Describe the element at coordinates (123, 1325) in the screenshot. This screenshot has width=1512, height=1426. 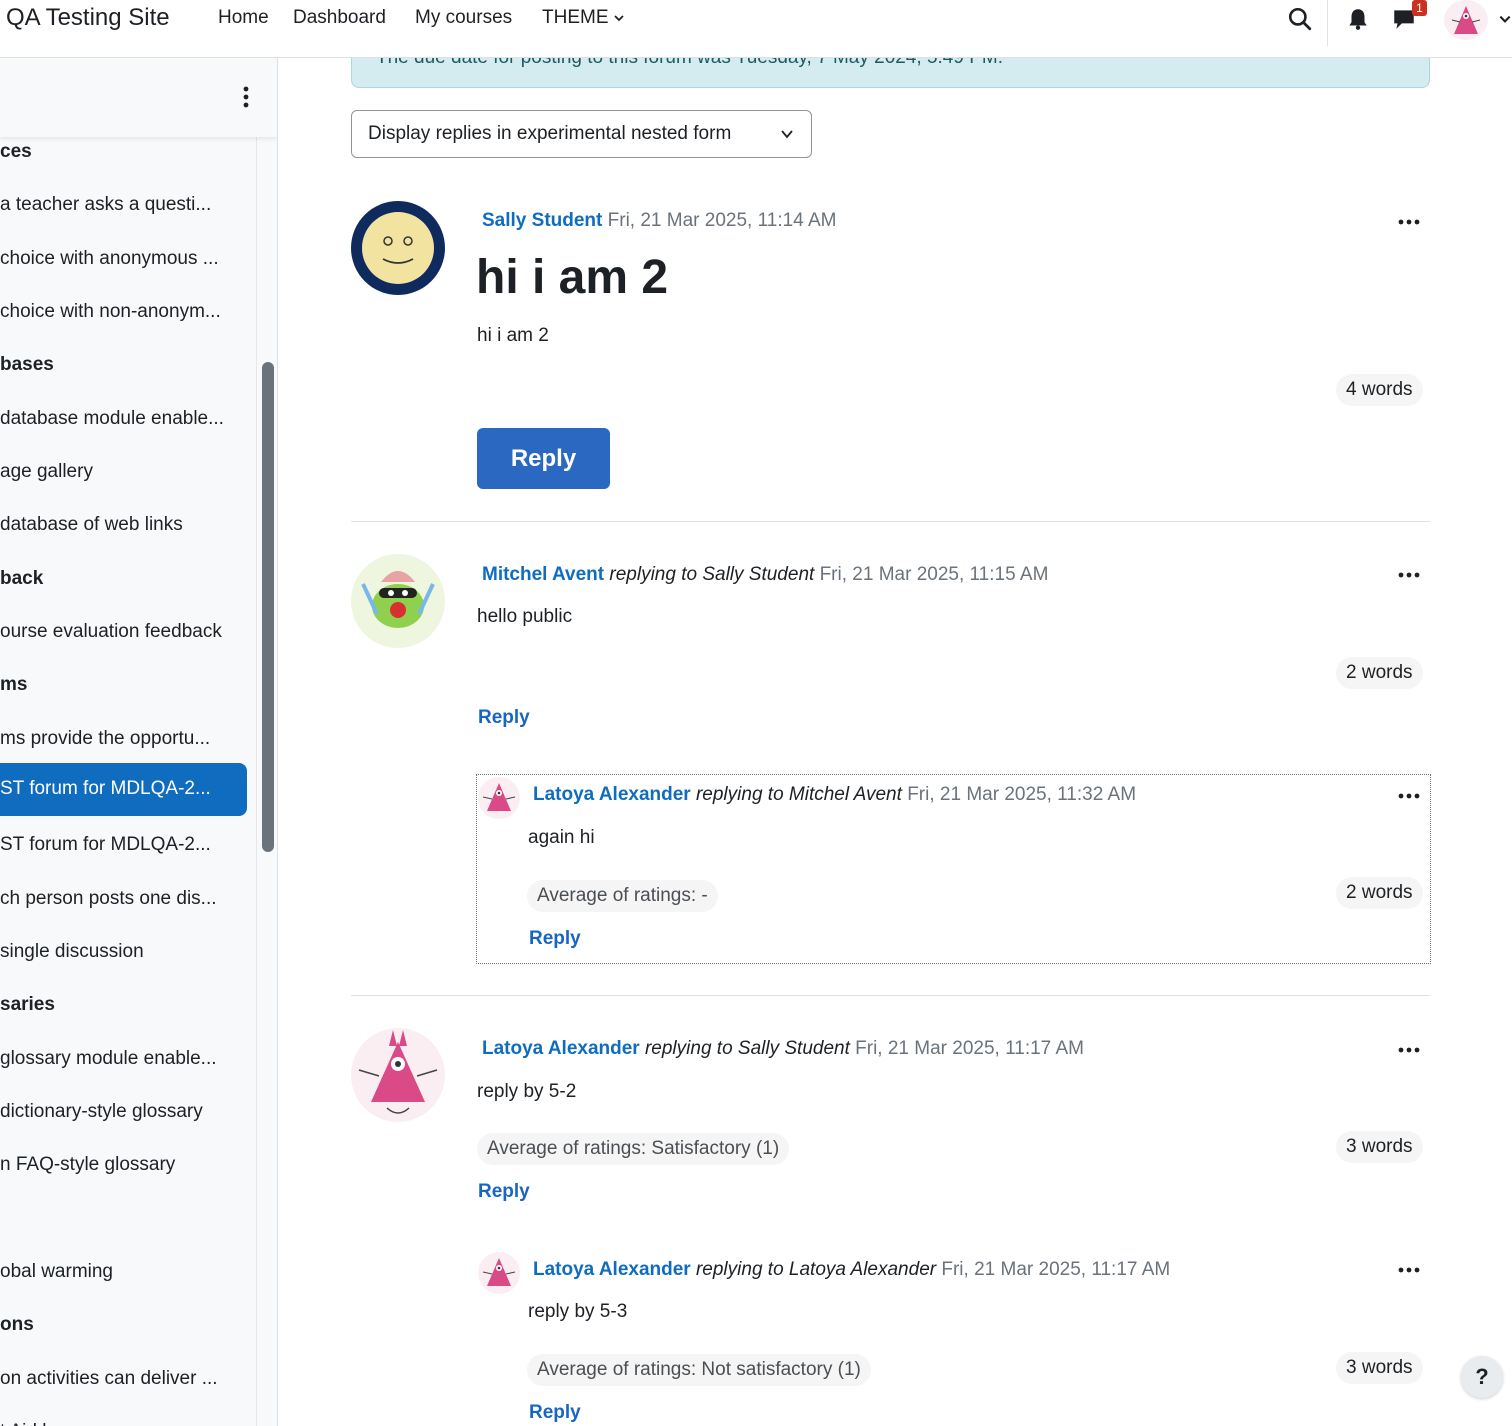
I see `drawer-section-heading: ons` at that location.